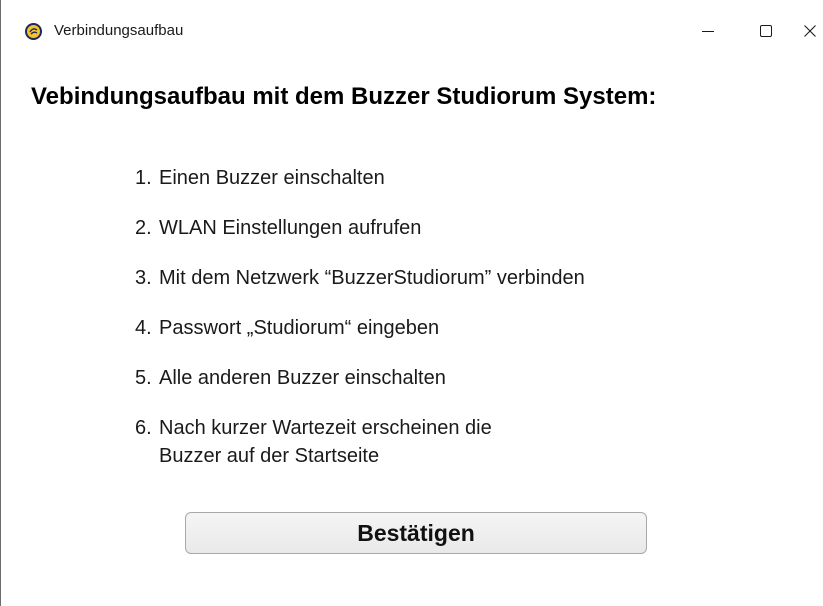 The width and height of the screenshot is (823, 606). Describe the element at coordinates (143, 328) in the screenshot. I see `step-number: 4.` at that location.